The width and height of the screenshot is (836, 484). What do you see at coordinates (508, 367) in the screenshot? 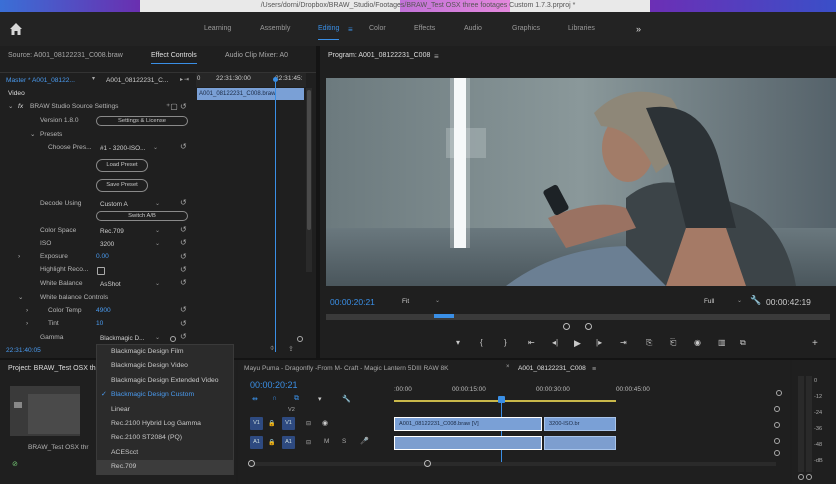
I see `close-icon: ×` at bounding box center [508, 367].